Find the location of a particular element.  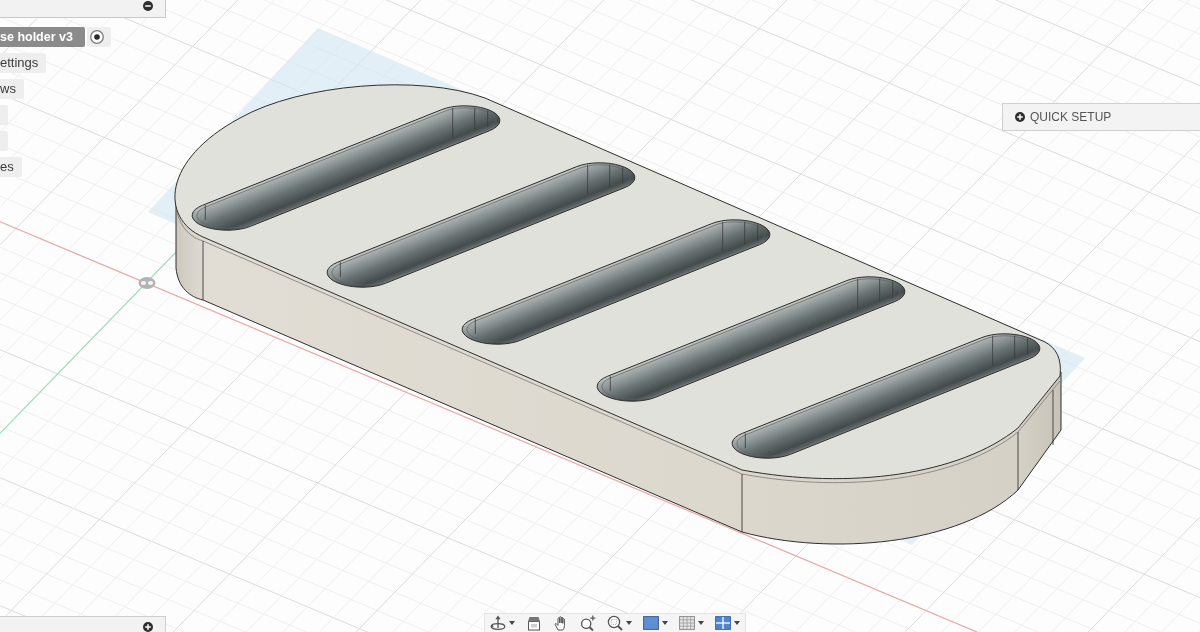

orbit-button is located at coordinates (502, 623).